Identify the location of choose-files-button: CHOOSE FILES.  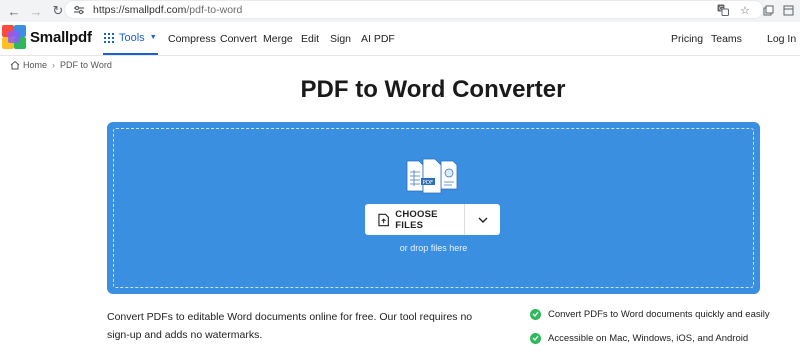
(432, 219).